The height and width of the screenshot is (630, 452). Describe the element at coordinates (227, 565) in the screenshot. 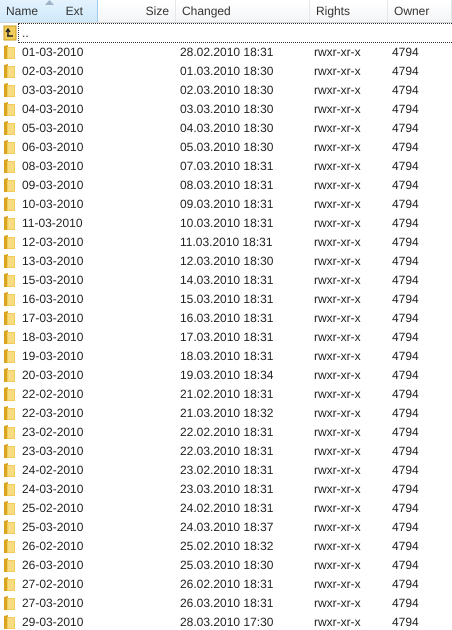

I see `modified-date: 25.03.2010 18:30` at that location.